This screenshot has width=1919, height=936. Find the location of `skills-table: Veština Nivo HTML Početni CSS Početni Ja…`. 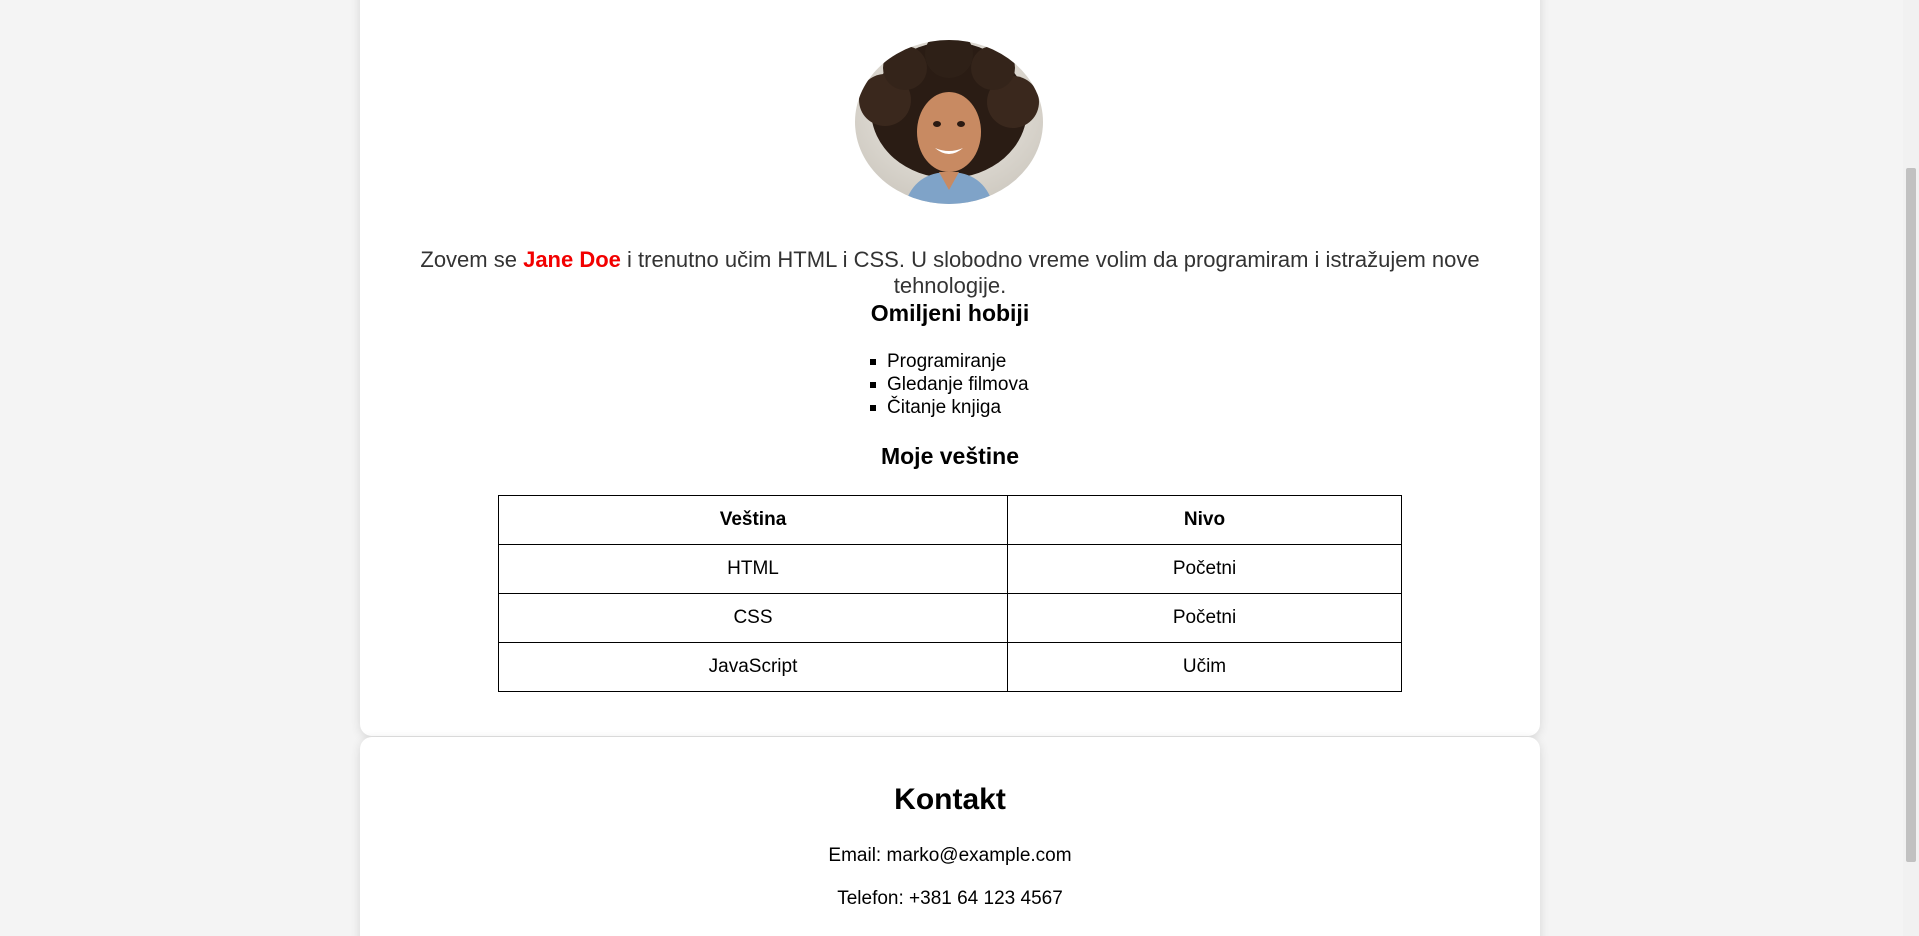

skills-table: Veština Nivo HTML Početni CSS Početni Ja… is located at coordinates (950, 593).